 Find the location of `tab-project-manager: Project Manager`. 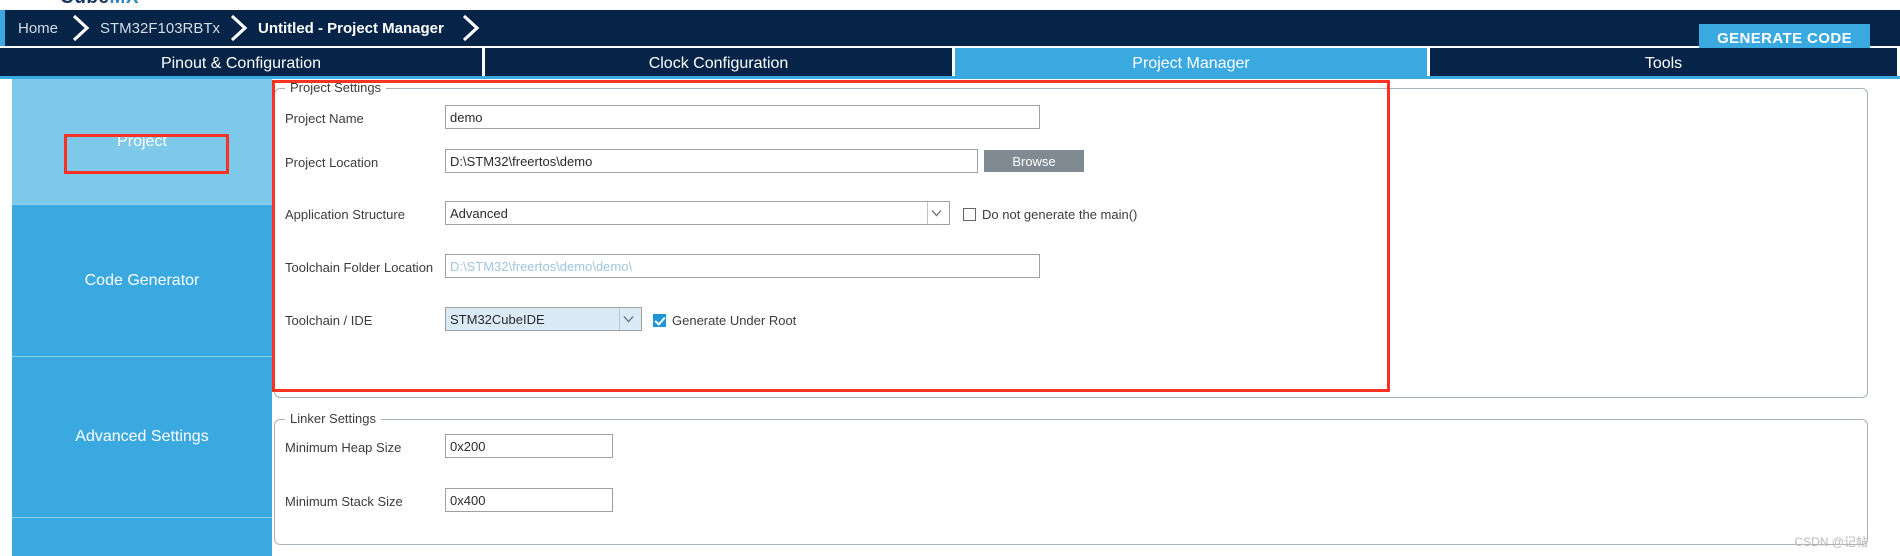

tab-project-manager: Project Manager is located at coordinates (1192, 63).